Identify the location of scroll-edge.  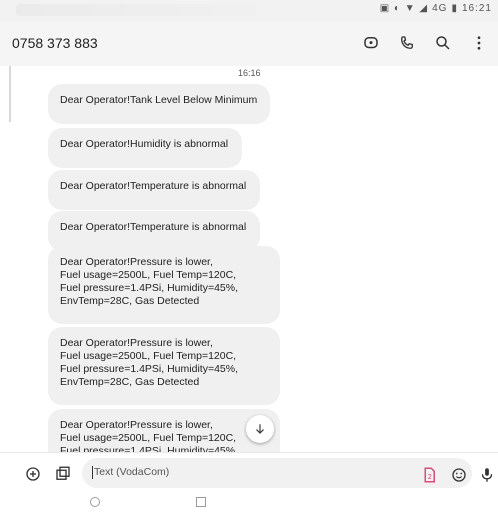
(10, 94).